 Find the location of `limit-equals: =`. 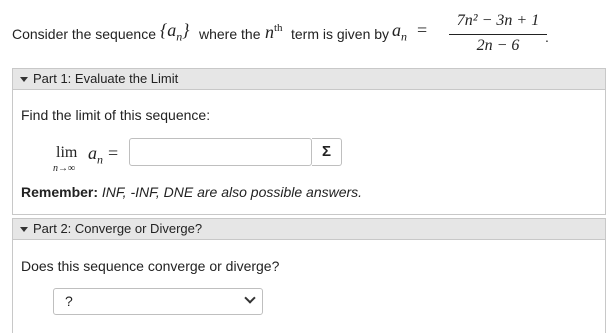

limit-equals: = is located at coordinates (113, 153).